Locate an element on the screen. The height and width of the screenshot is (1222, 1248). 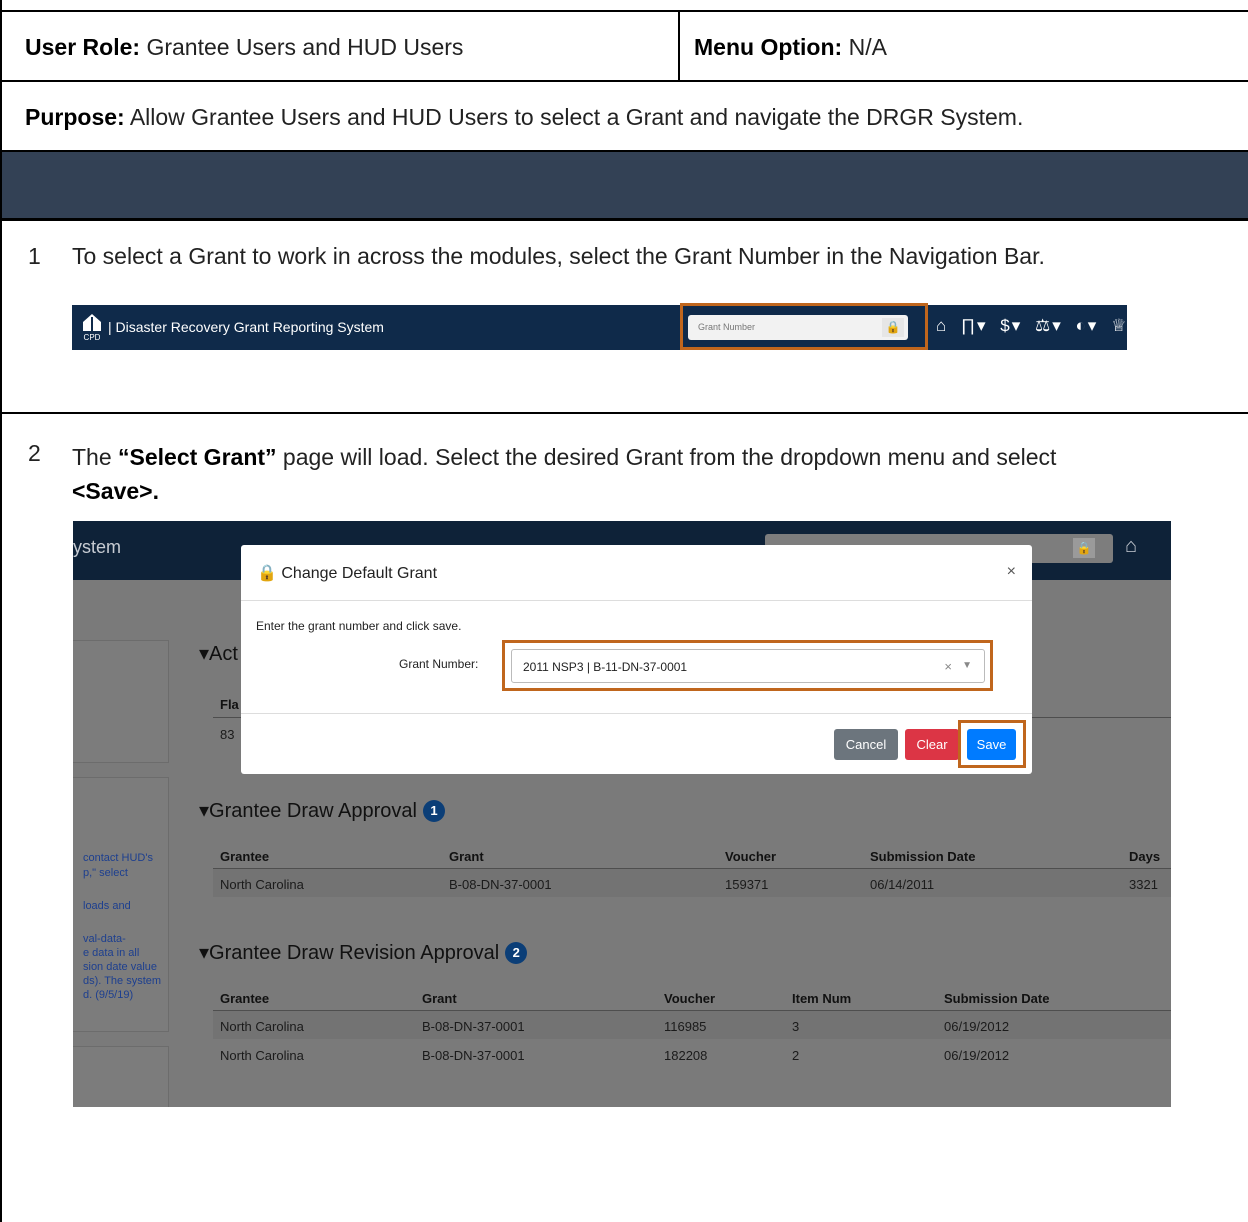
user-role: User Role: Grantee Users and HUD Users is located at coordinates (244, 47).